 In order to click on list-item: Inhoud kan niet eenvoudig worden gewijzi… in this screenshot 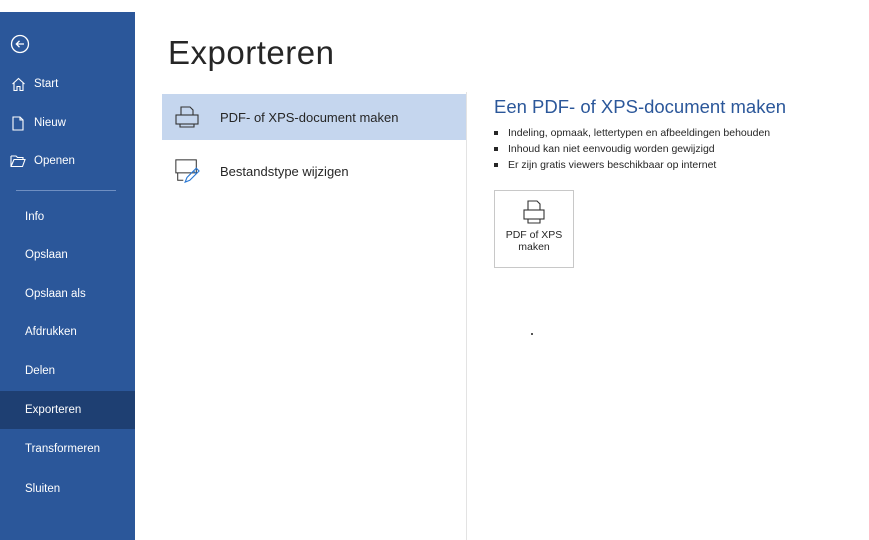, I will do `click(632, 149)`.